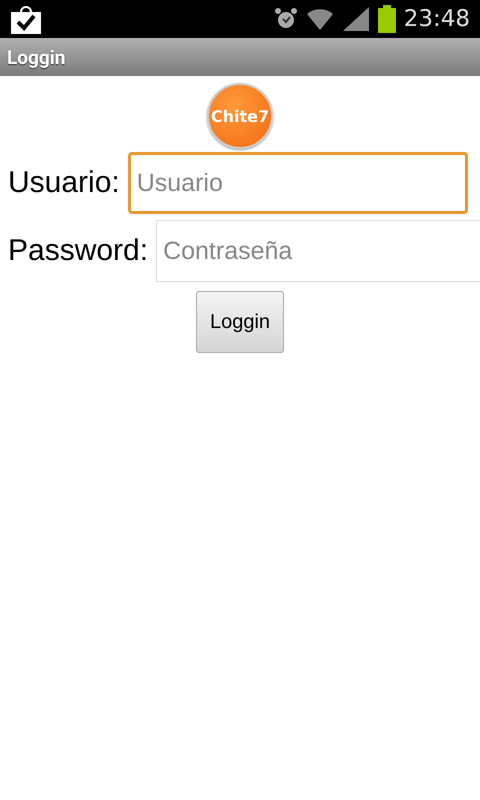 The height and width of the screenshot is (800, 480). What do you see at coordinates (356, 19) in the screenshot?
I see `signal-icon` at bounding box center [356, 19].